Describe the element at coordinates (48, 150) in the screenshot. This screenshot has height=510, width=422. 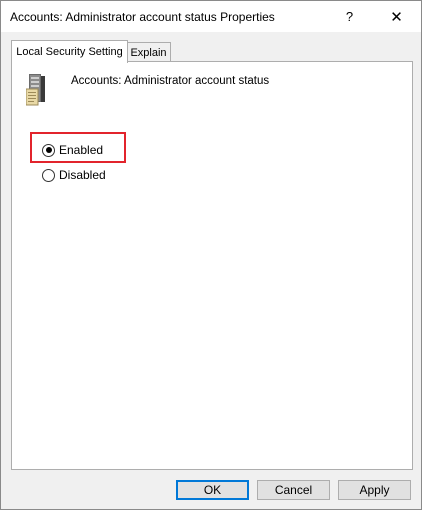
I see `radio-enabled-indicator` at that location.